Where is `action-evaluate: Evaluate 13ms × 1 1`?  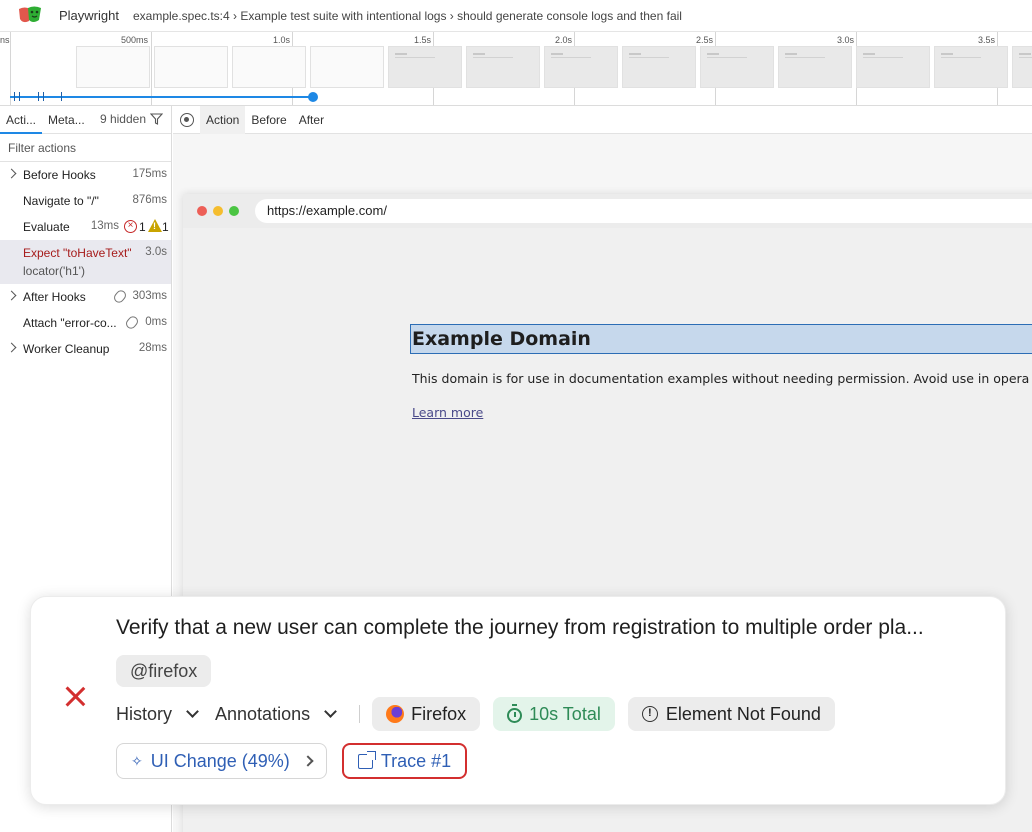
action-evaluate: Evaluate 13ms × 1 1 is located at coordinates (85, 227).